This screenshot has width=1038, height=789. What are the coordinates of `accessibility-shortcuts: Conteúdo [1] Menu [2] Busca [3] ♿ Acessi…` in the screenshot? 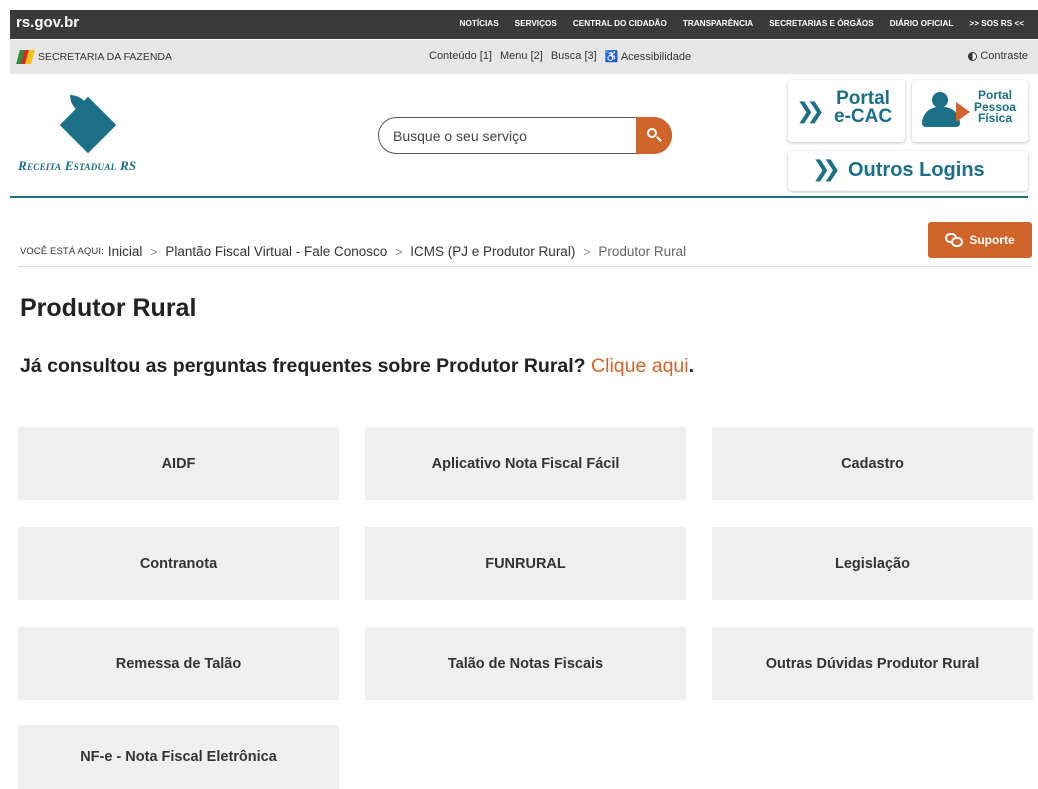 It's located at (560, 56).